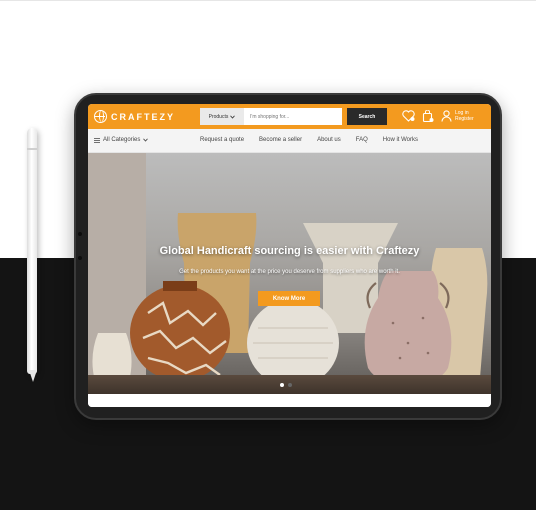  I want to click on site-logo: CRAFTEZY, so click(134, 116).